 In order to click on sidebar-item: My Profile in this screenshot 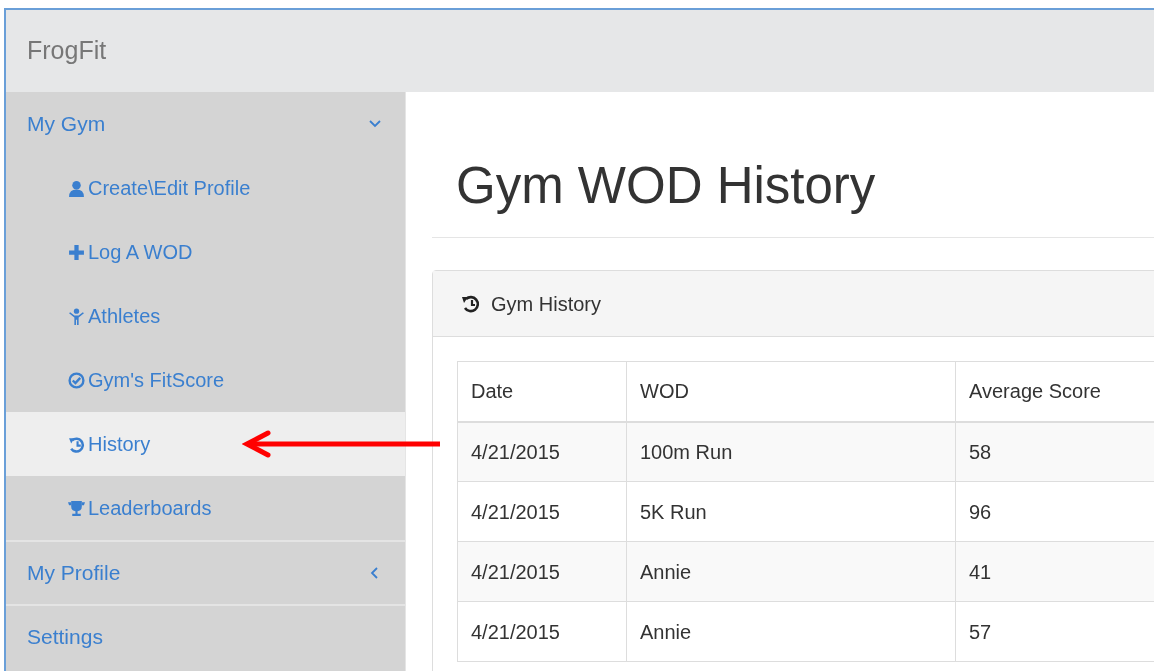, I will do `click(205, 572)`.